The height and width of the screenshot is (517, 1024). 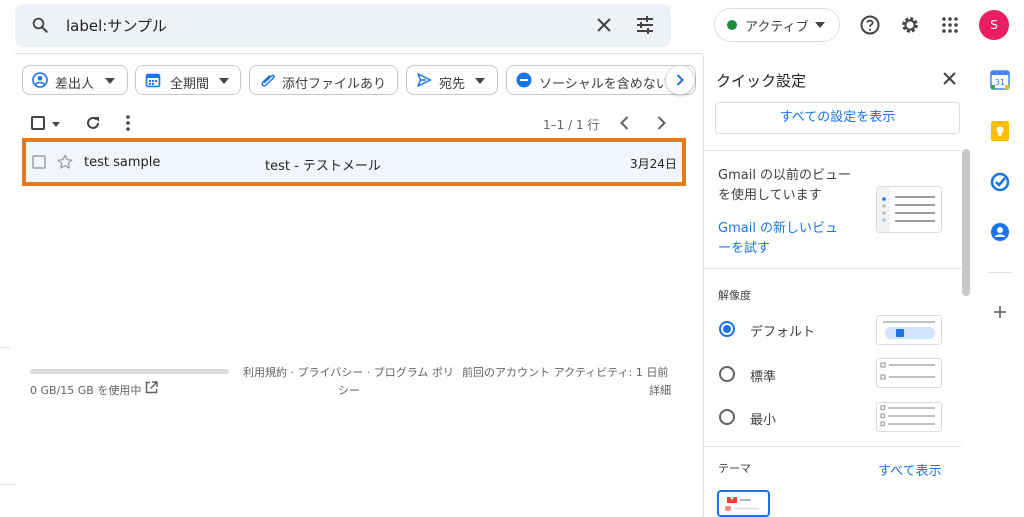 What do you see at coordinates (1000, 182) in the screenshot?
I see `tasks-icon` at bounding box center [1000, 182].